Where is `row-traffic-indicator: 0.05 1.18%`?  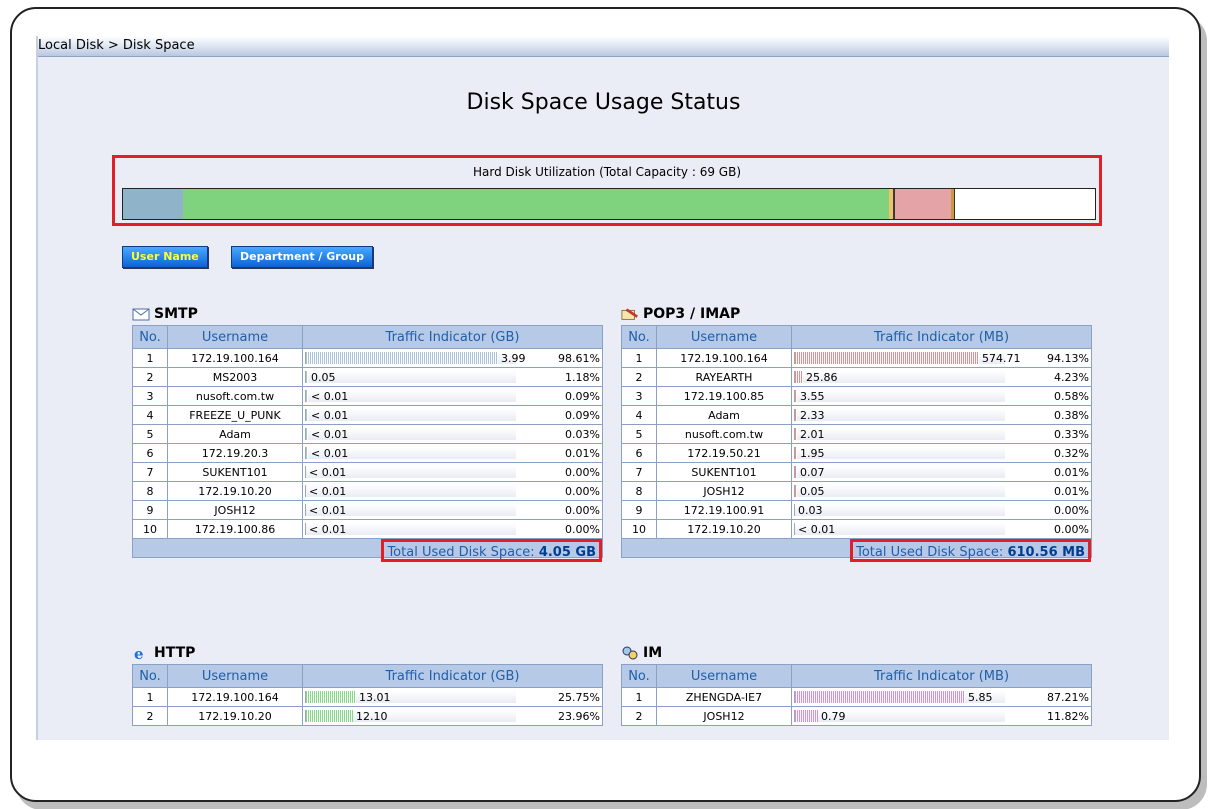 row-traffic-indicator: 0.05 1.18% is located at coordinates (452, 377).